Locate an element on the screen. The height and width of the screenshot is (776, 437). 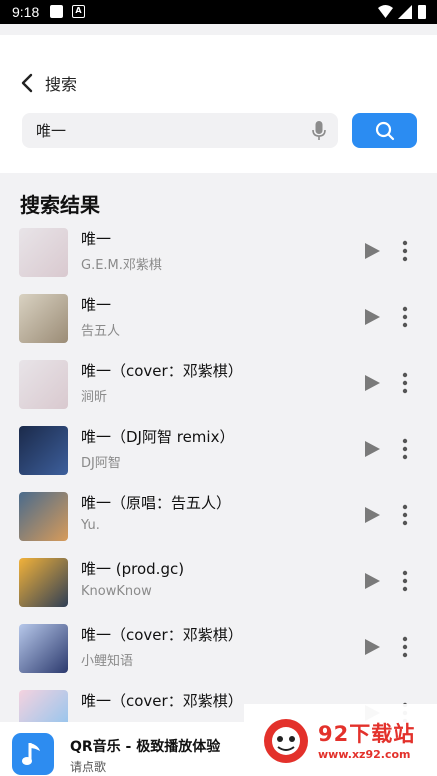
song-artist: 涧昕 is located at coordinates (94, 397).